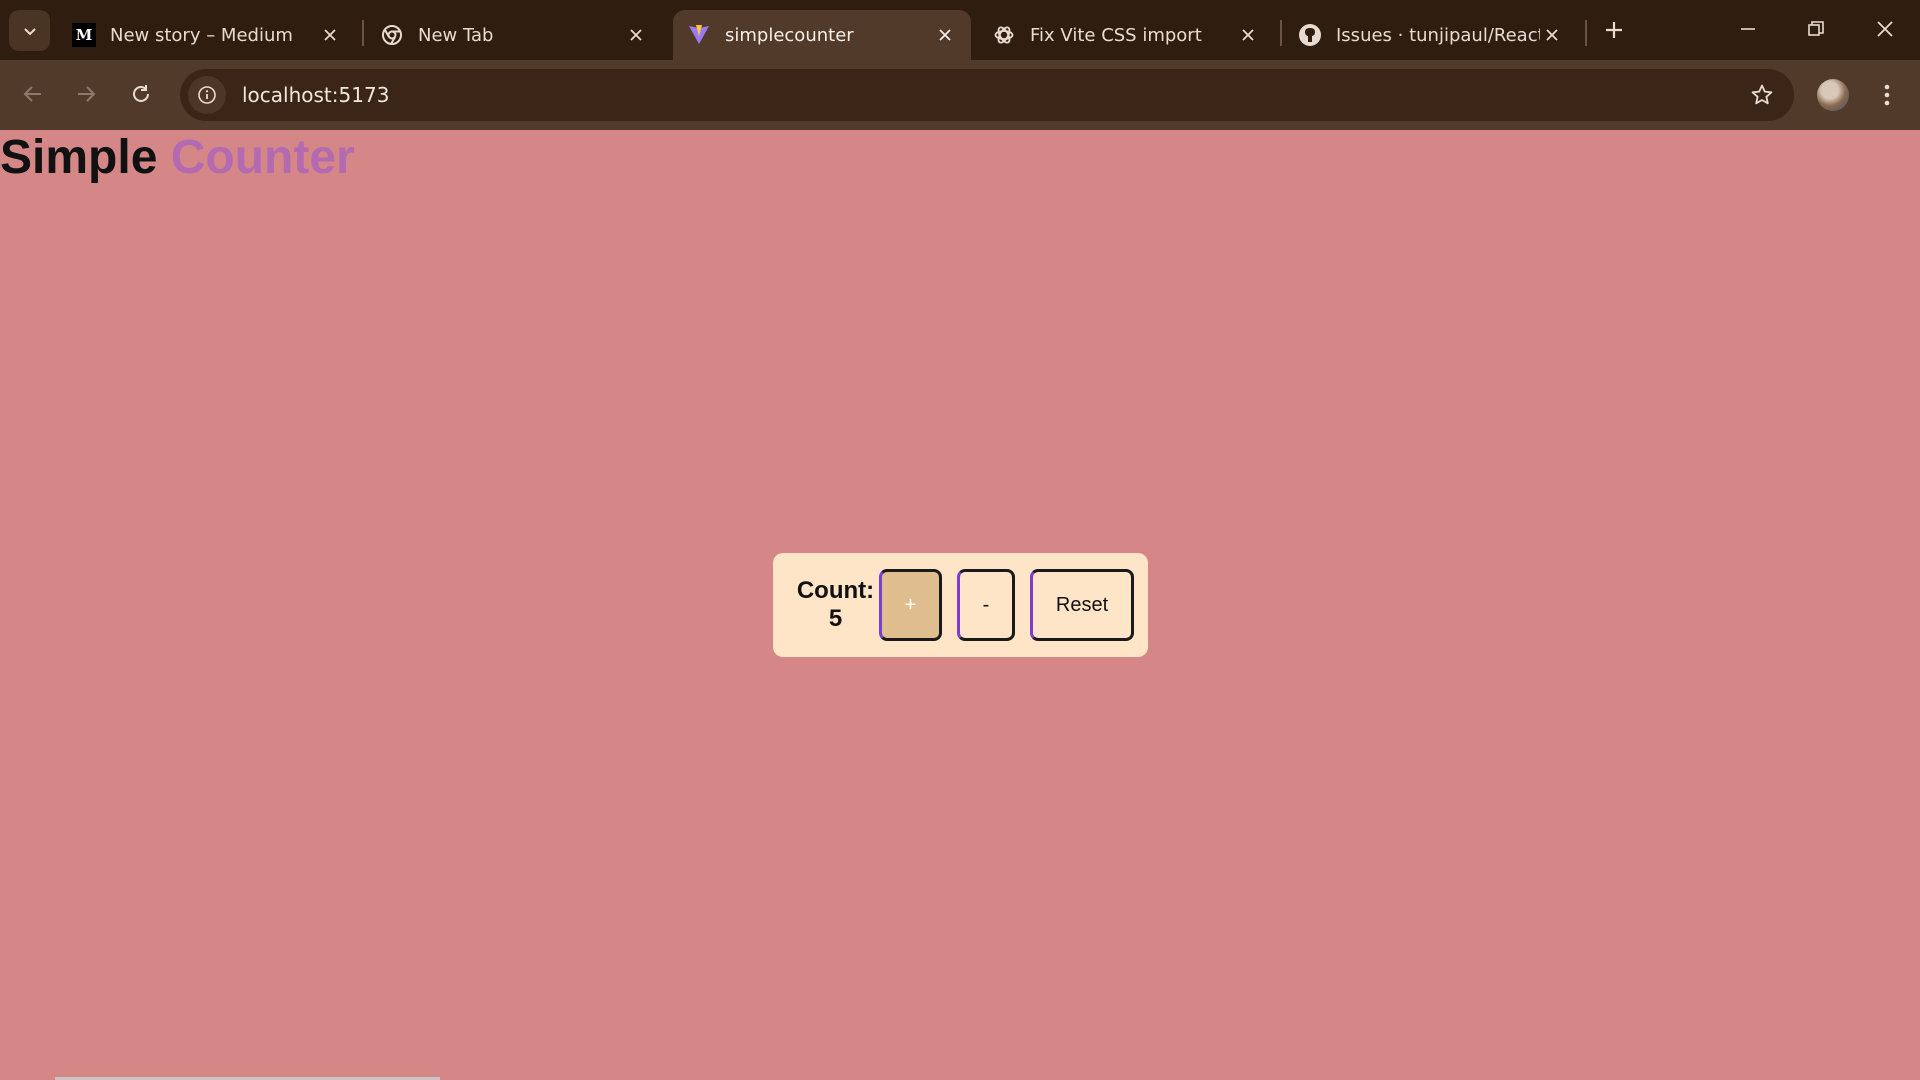  I want to click on chevron-down-icon, so click(29, 31).